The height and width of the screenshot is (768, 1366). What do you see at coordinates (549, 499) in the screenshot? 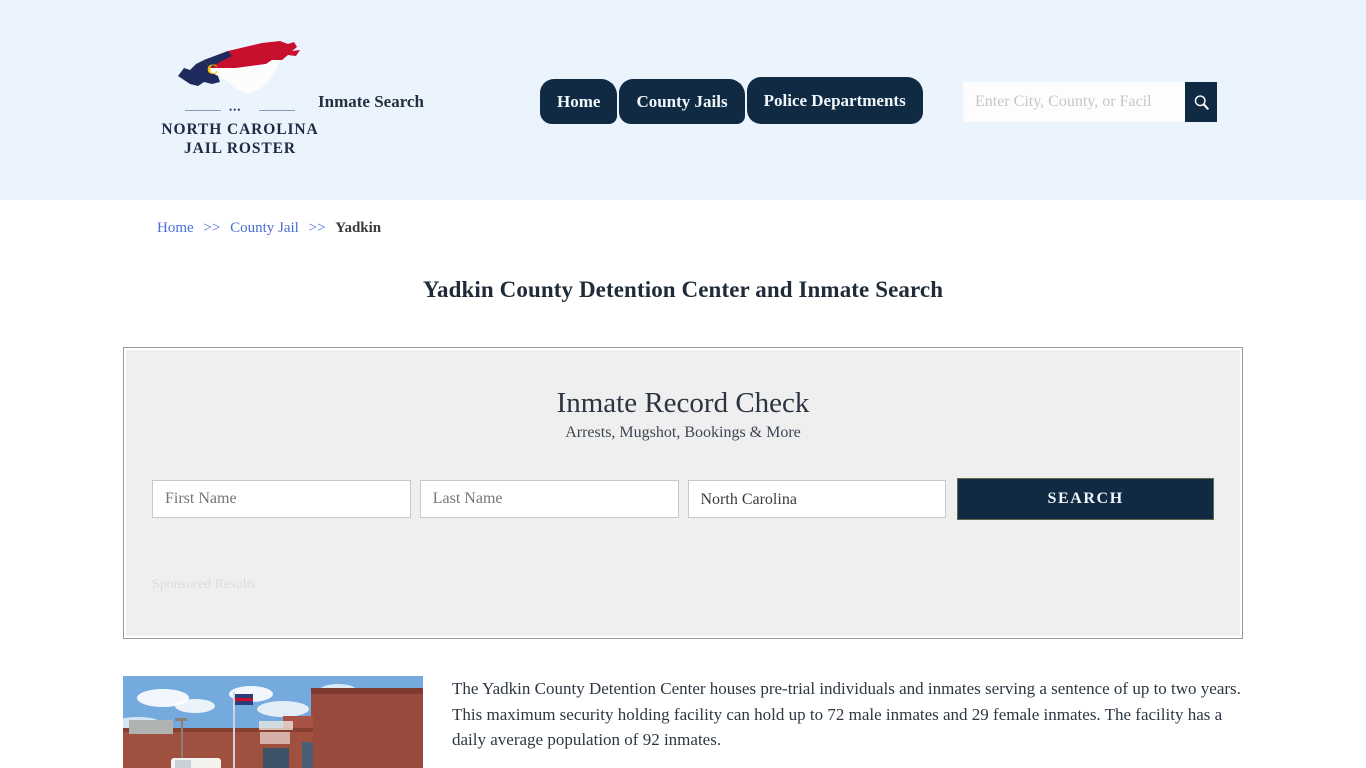
I see `last-name-input` at bounding box center [549, 499].